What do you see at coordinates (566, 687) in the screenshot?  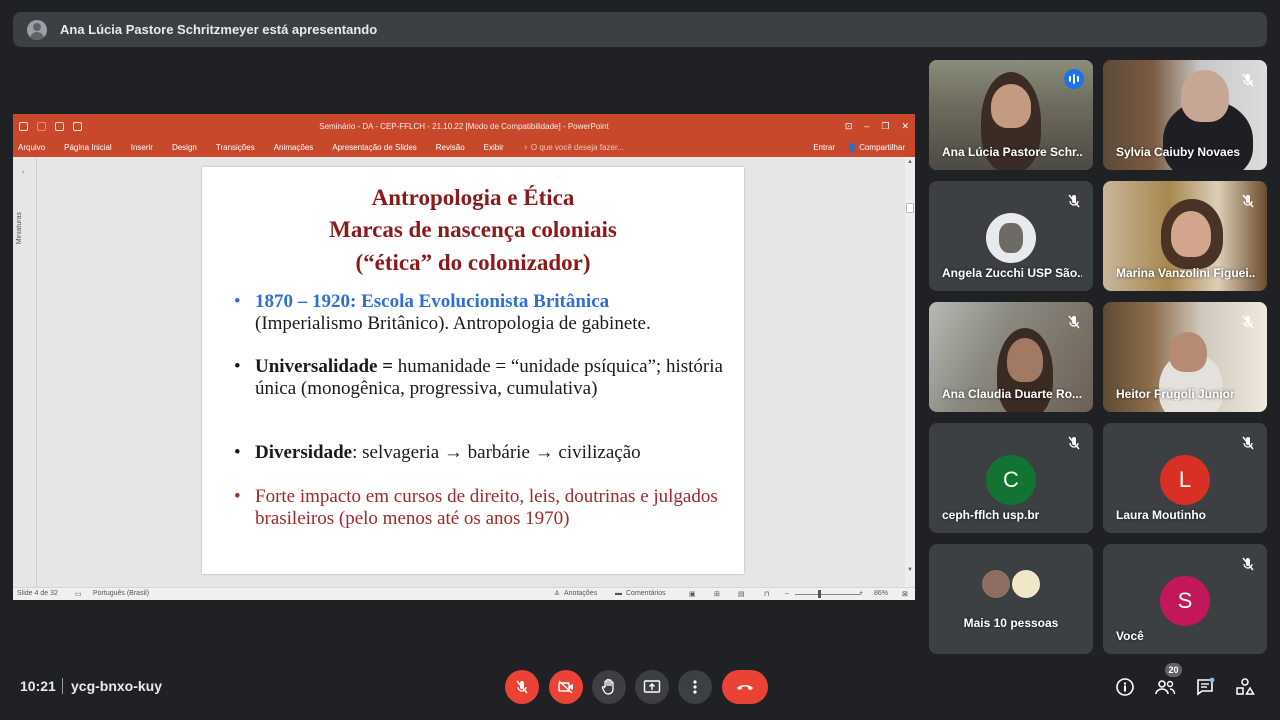 I see `camera-toggle-button` at bounding box center [566, 687].